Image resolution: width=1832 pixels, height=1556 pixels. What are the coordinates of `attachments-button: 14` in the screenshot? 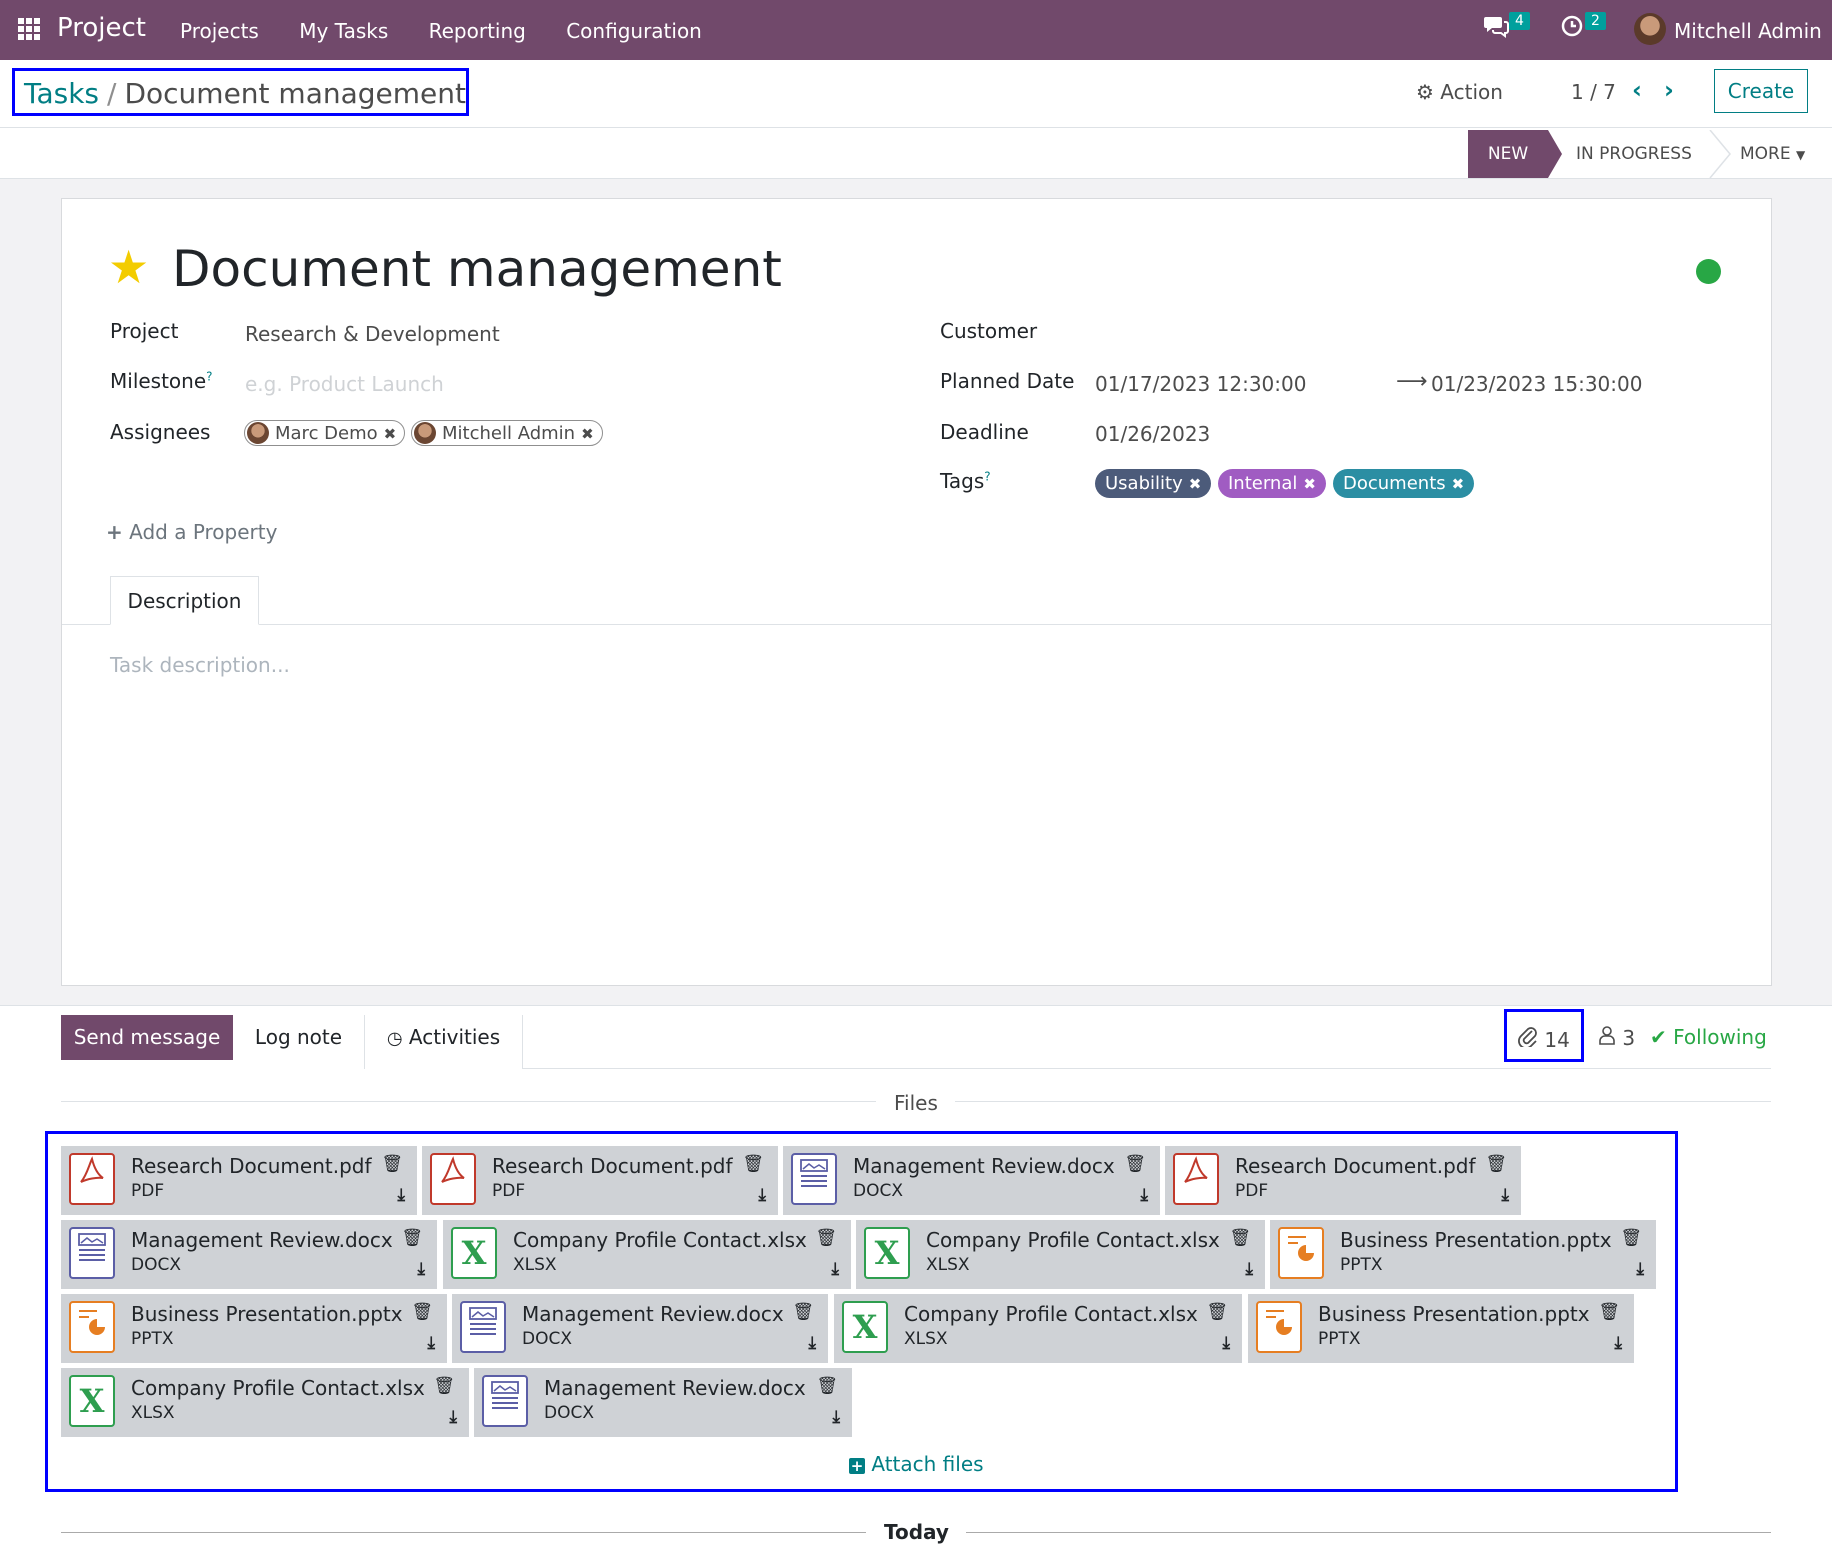 It's located at (1544, 1038).